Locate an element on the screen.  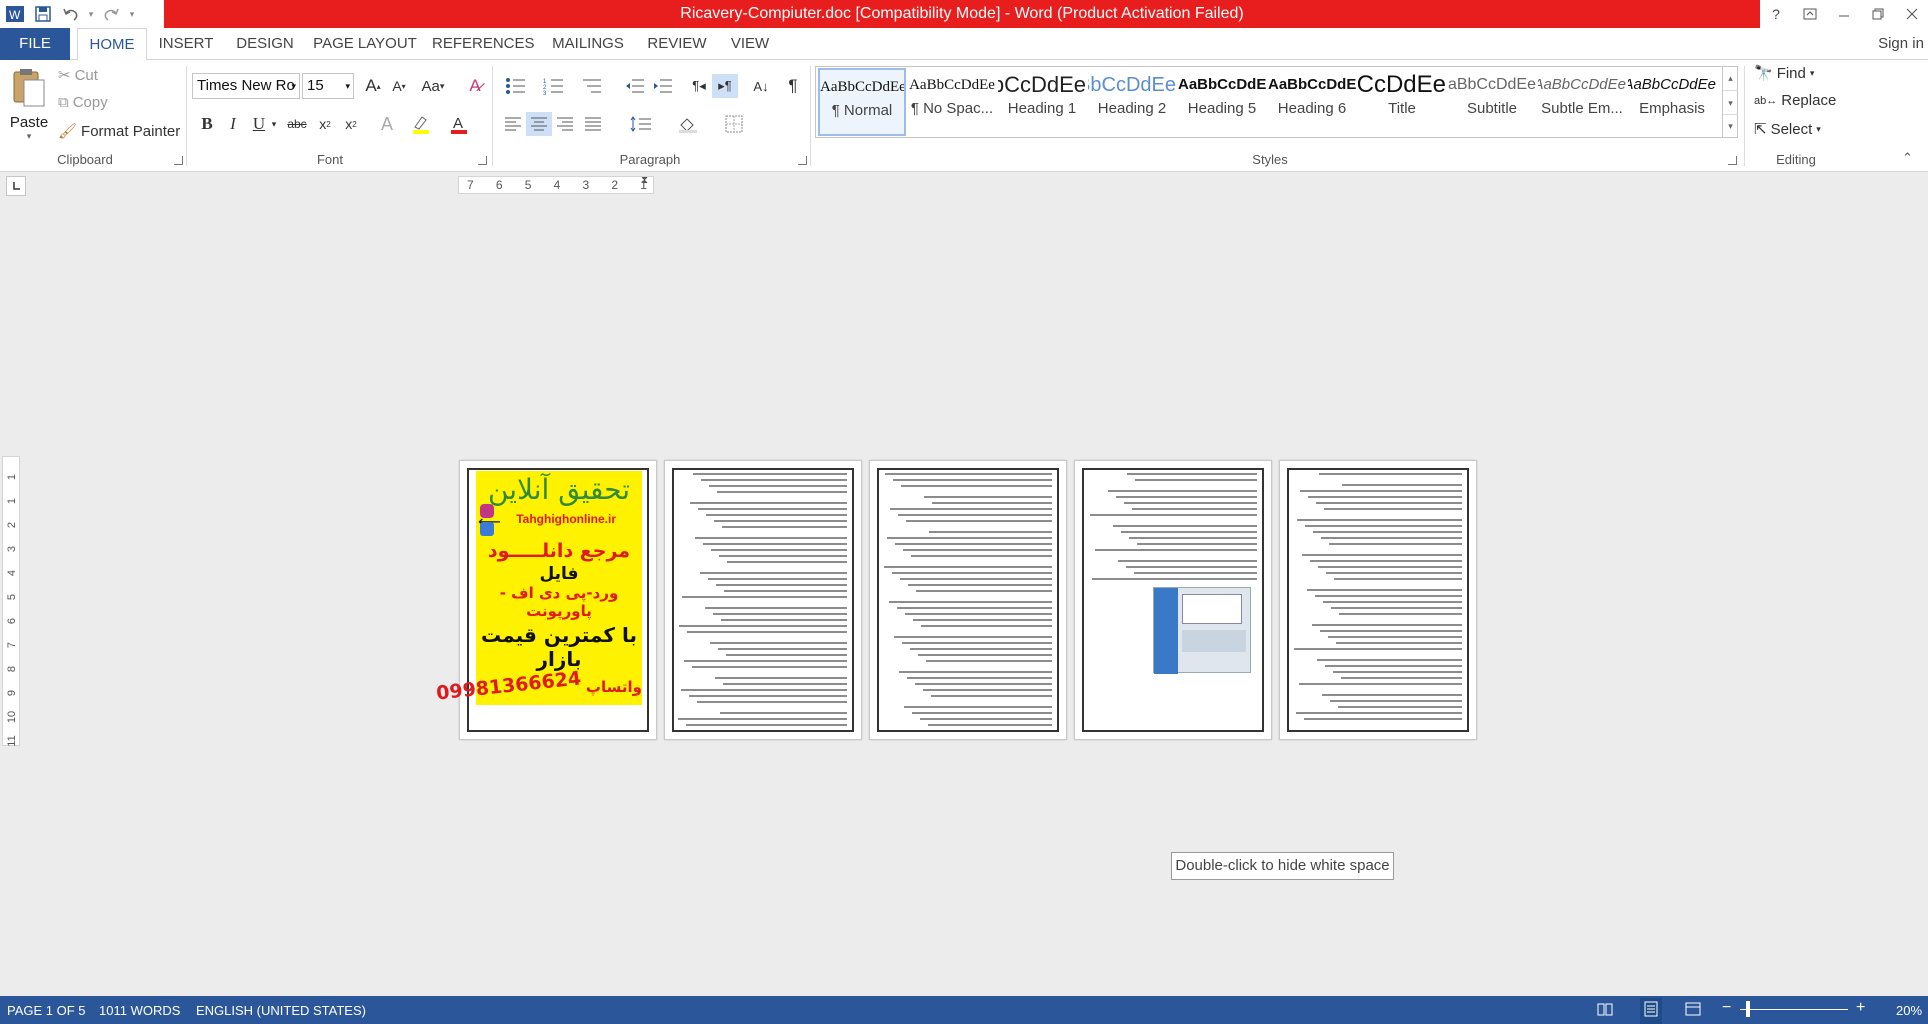
justify-icon is located at coordinates (593, 124).